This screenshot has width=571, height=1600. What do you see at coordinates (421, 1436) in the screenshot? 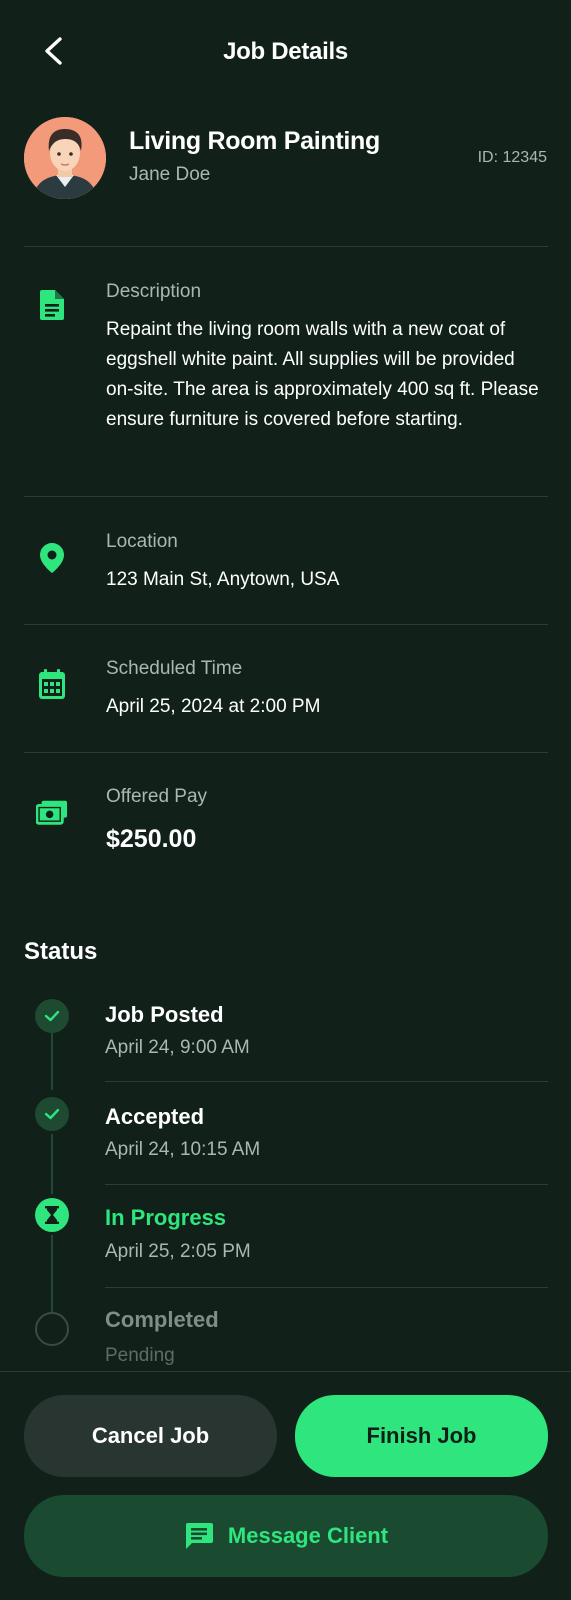
I see `finish-job-button: Finish Job` at bounding box center [421, 1436].